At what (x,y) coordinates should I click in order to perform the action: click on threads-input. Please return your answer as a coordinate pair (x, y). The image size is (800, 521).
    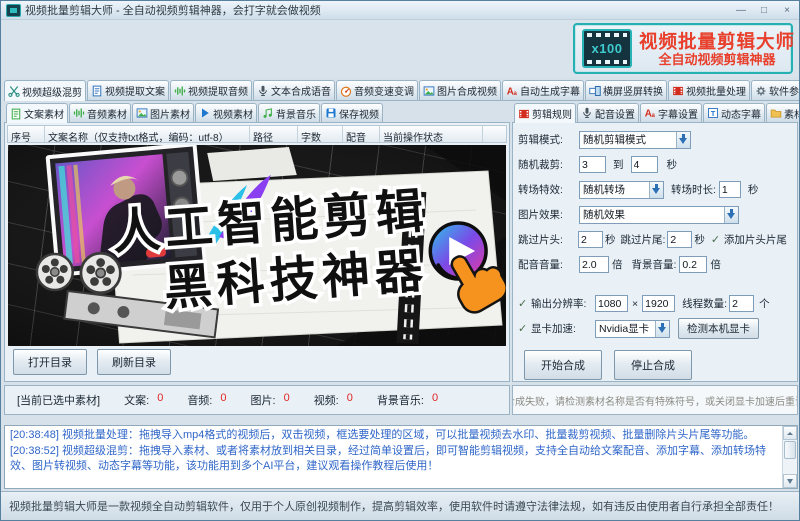
    Looking at the image, I should click on (742, 303).